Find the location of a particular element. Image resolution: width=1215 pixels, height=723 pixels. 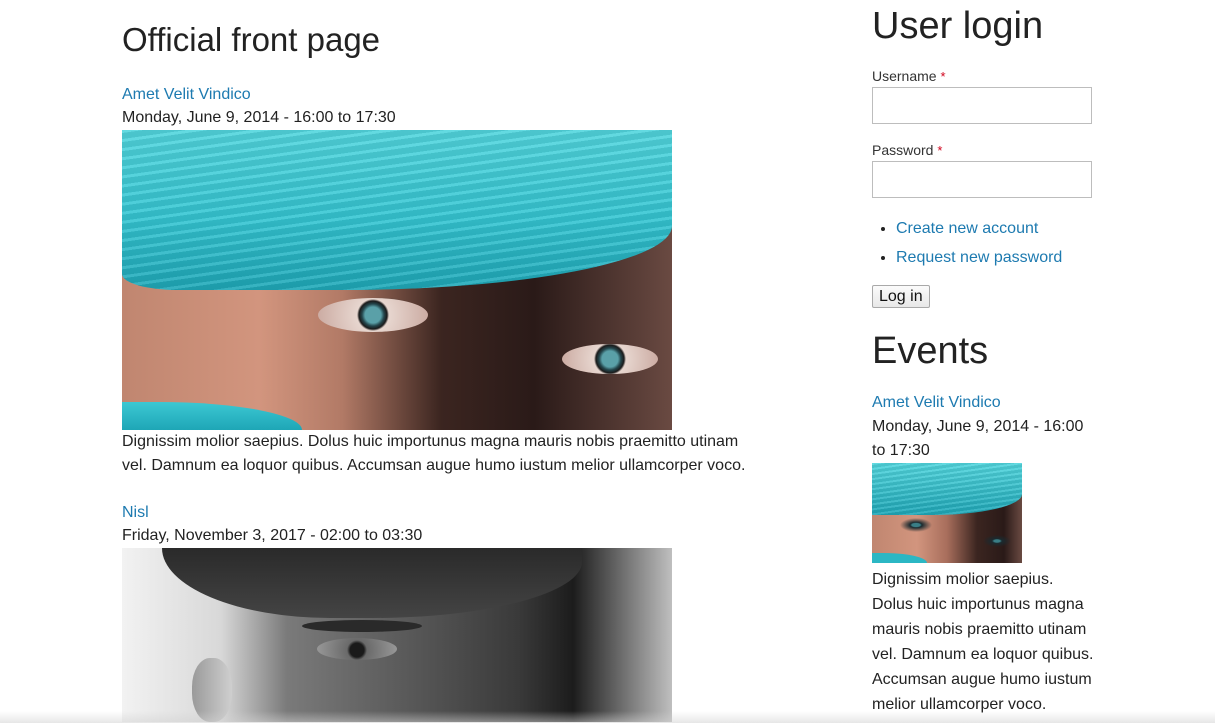

log-in-button: Log in is located at coordinates (901, 296).